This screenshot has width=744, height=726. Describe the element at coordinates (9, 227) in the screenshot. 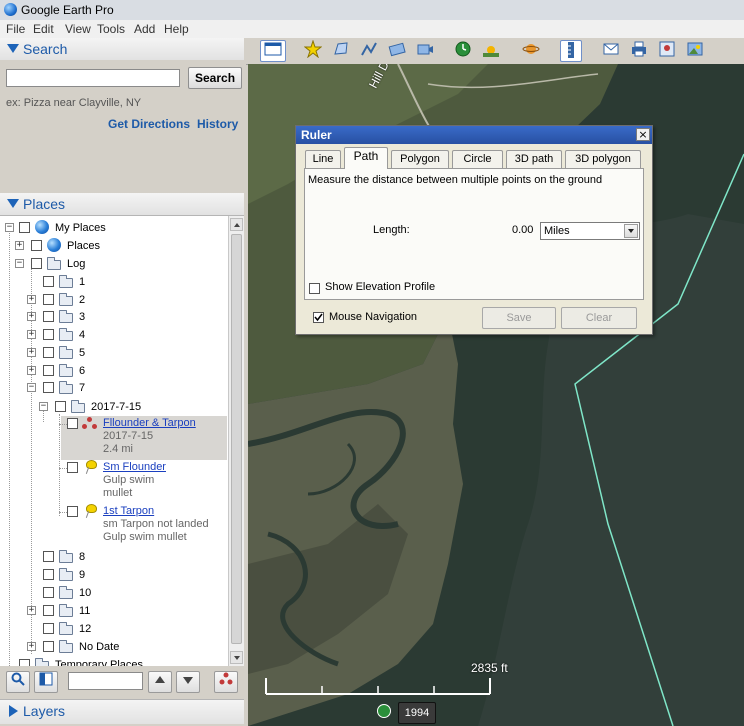

I see `expander-my-places: −` at that location.